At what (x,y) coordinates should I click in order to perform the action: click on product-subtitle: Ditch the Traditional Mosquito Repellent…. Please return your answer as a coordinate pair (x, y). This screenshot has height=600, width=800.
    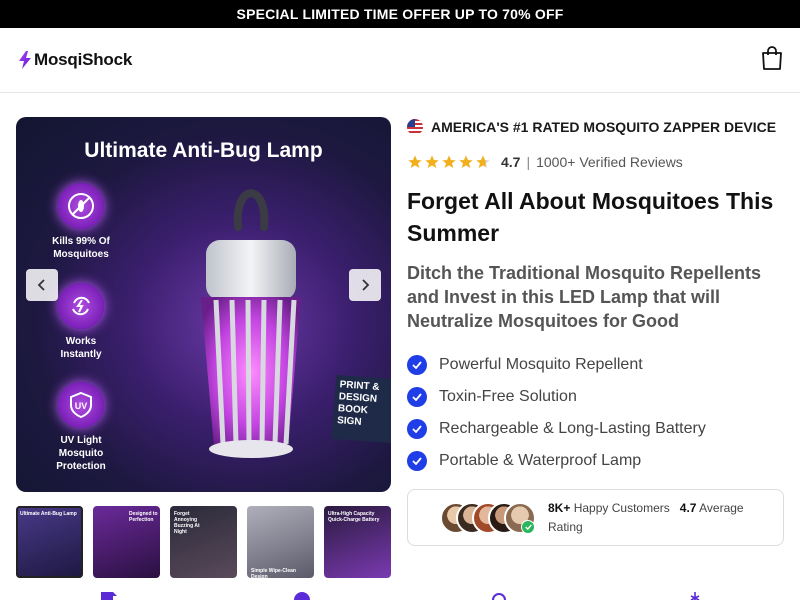
    Looking at the image, I should click on (584, 297).